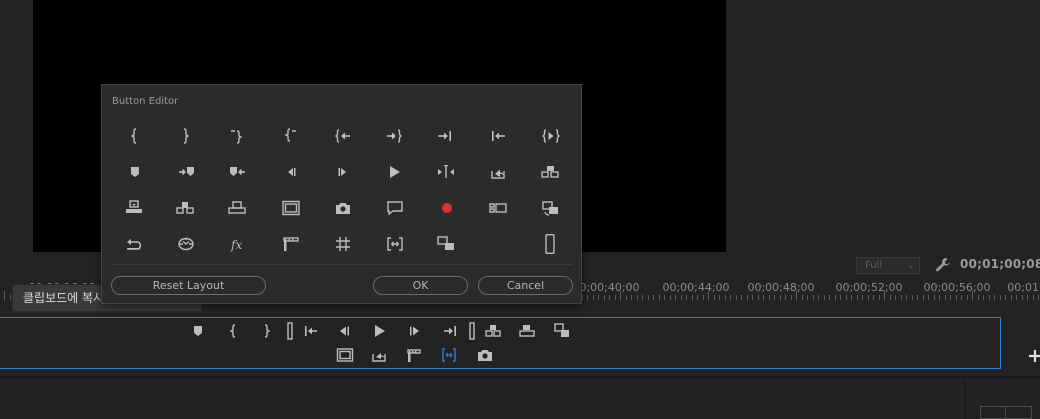  I want to click on in-out-icon, so click(449, 355).